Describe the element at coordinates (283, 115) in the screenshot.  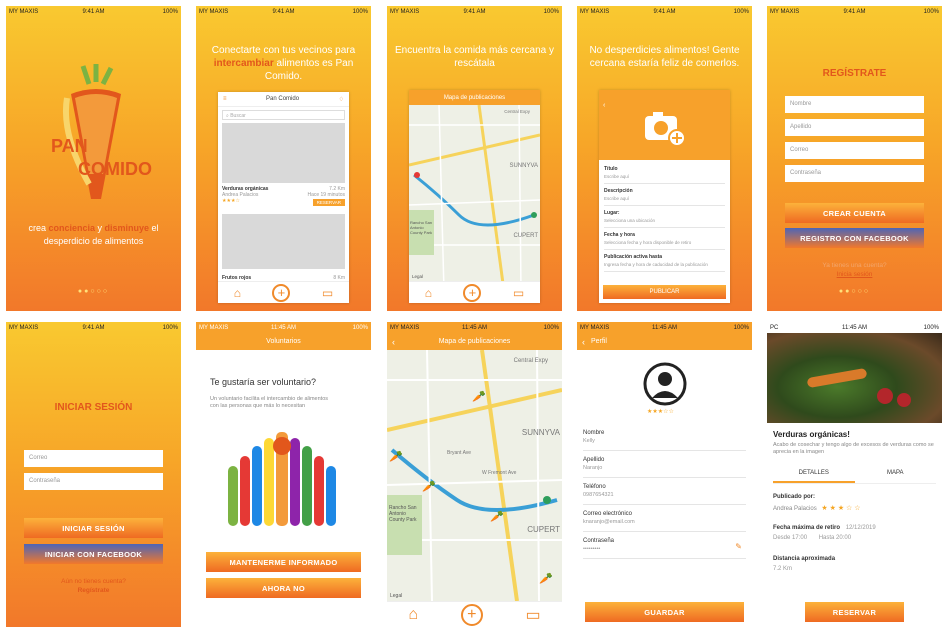
I see `search-input: ⌕ Buscar` at that location.